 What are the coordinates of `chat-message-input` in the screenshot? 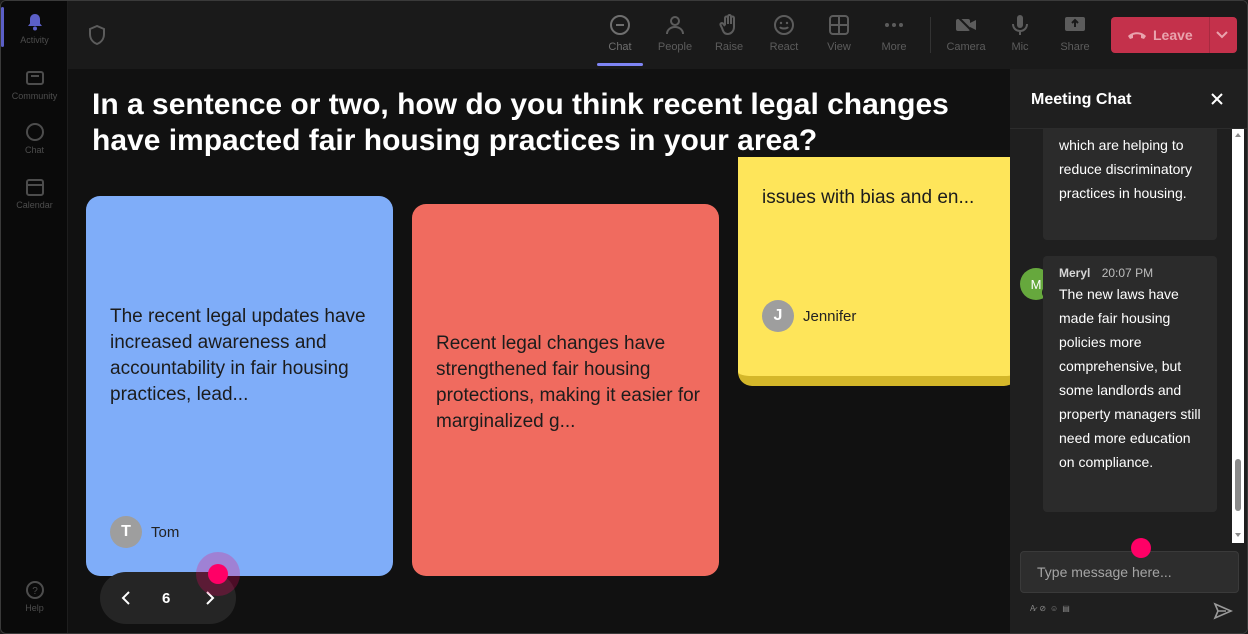 It's located at (1129, 572).